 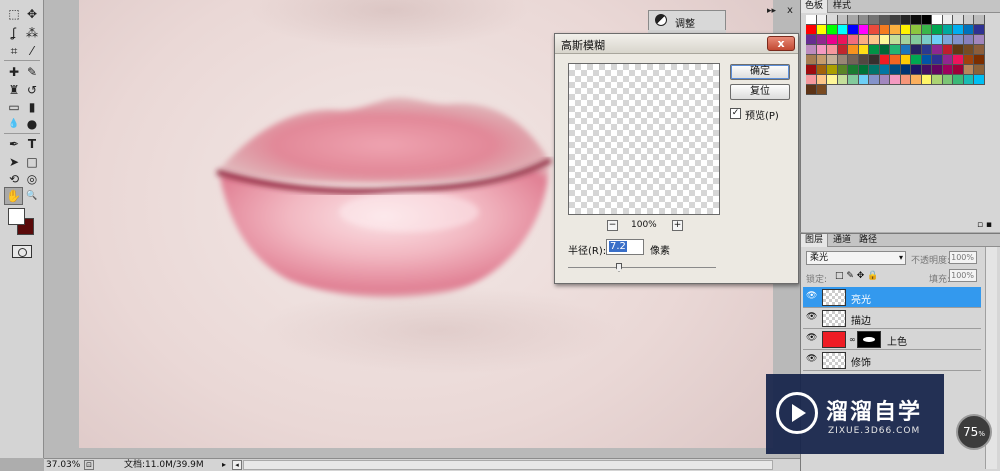 What do you see at coordinates (781, 43) in the screenshot?
I see `dialog-close-button: x` at bounding box center [781, 43].